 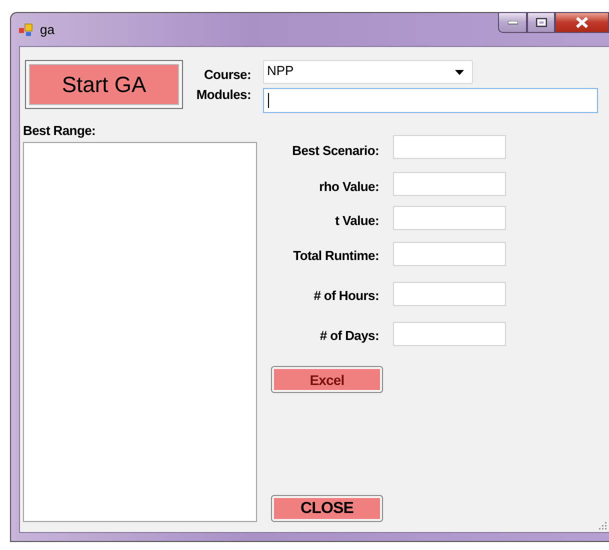 I want to click on maximize-button, so click(x=541, y=22).